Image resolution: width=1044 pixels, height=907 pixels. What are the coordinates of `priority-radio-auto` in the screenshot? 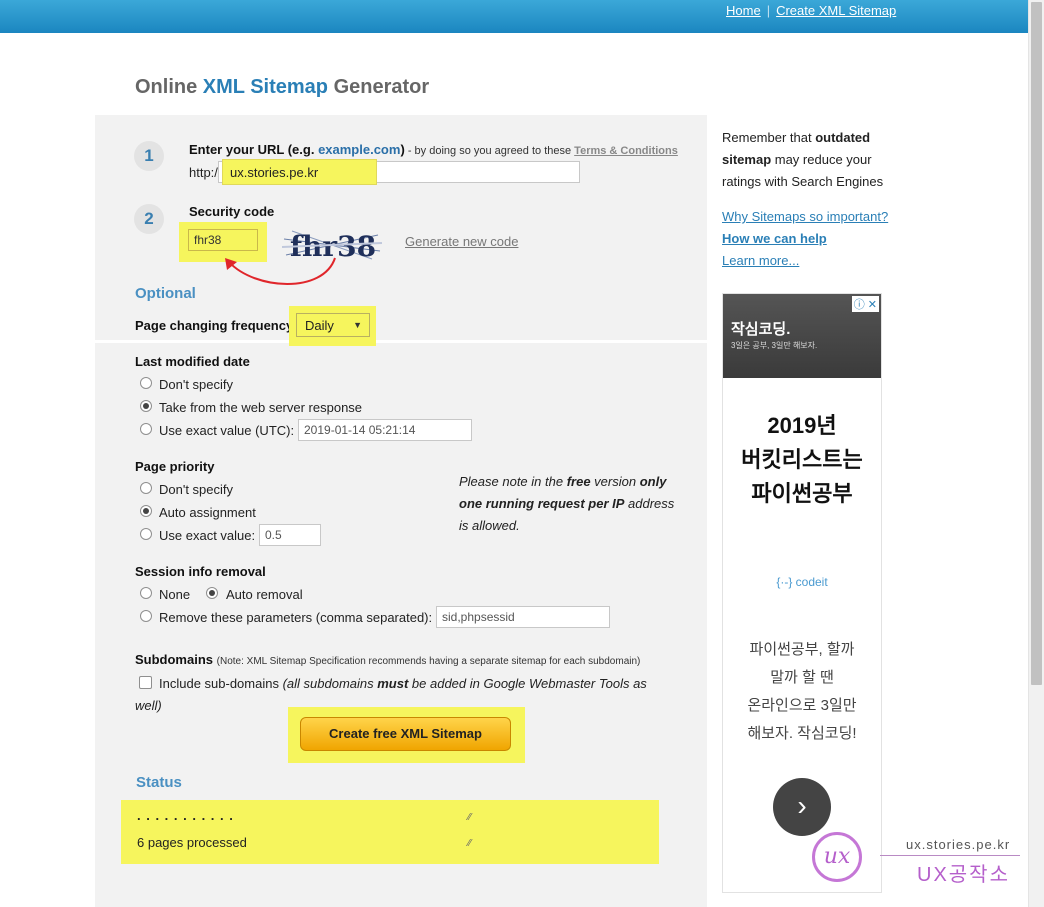 It's located at (146, 511).